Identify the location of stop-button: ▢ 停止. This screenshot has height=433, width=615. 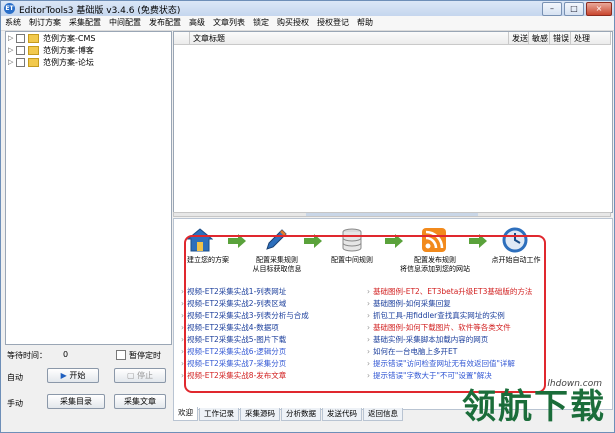
(140, 375).